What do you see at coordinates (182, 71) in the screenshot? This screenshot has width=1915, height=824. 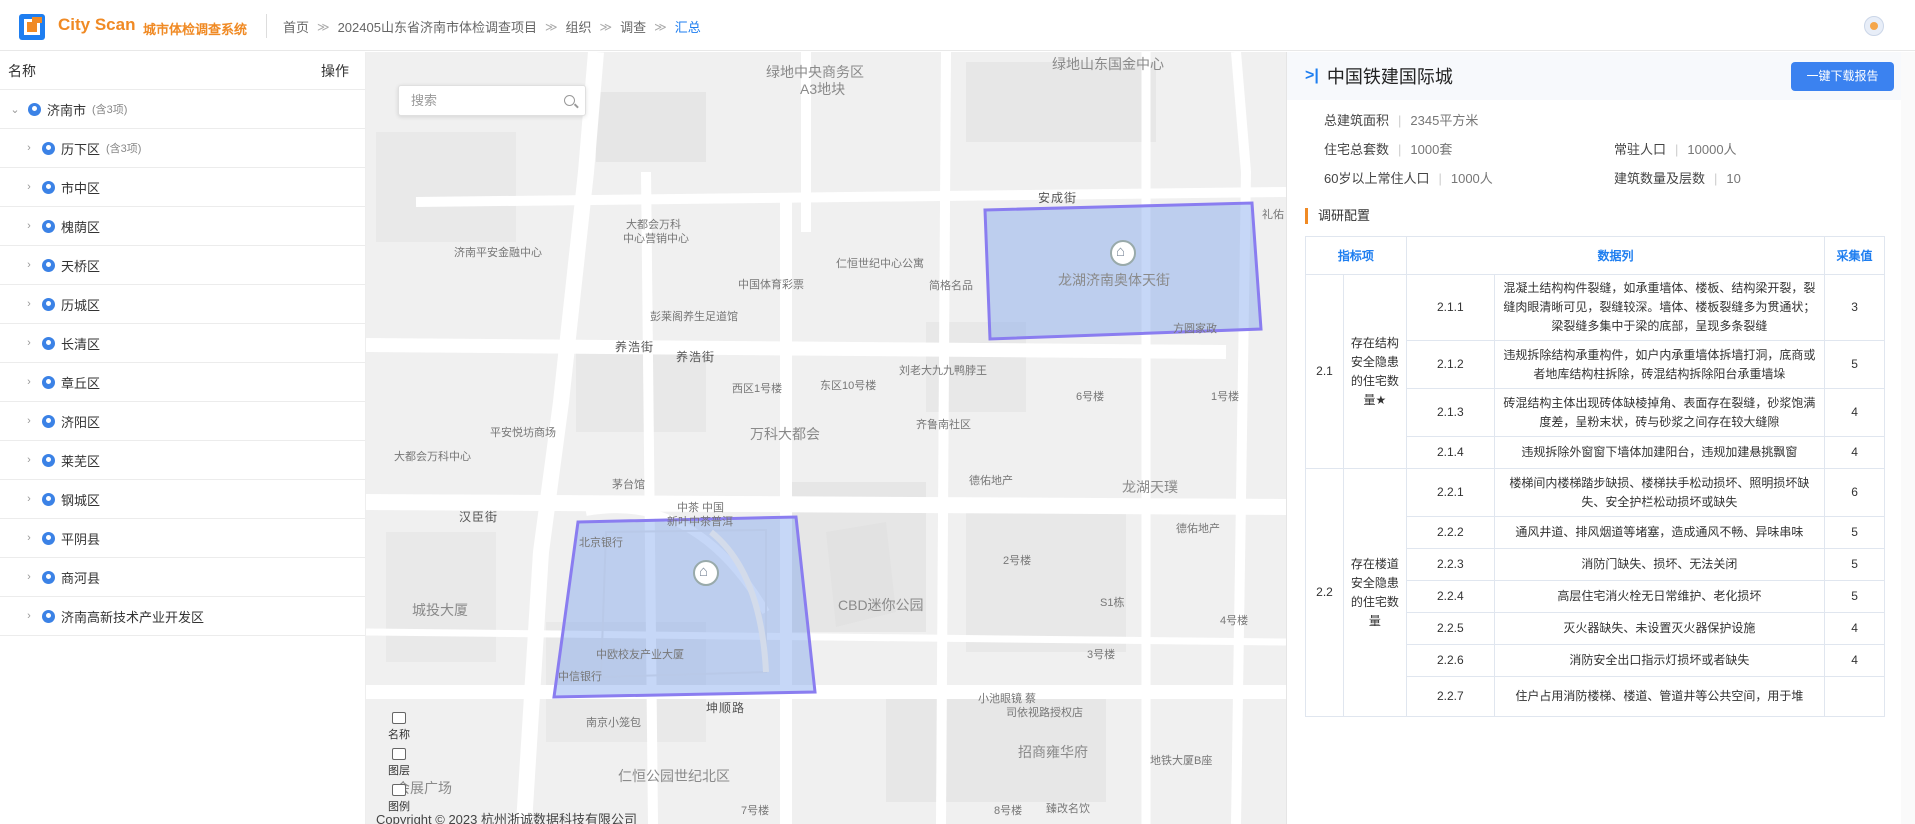 I see `tree-header: 名称 操作` at bounding box center [182, 71].